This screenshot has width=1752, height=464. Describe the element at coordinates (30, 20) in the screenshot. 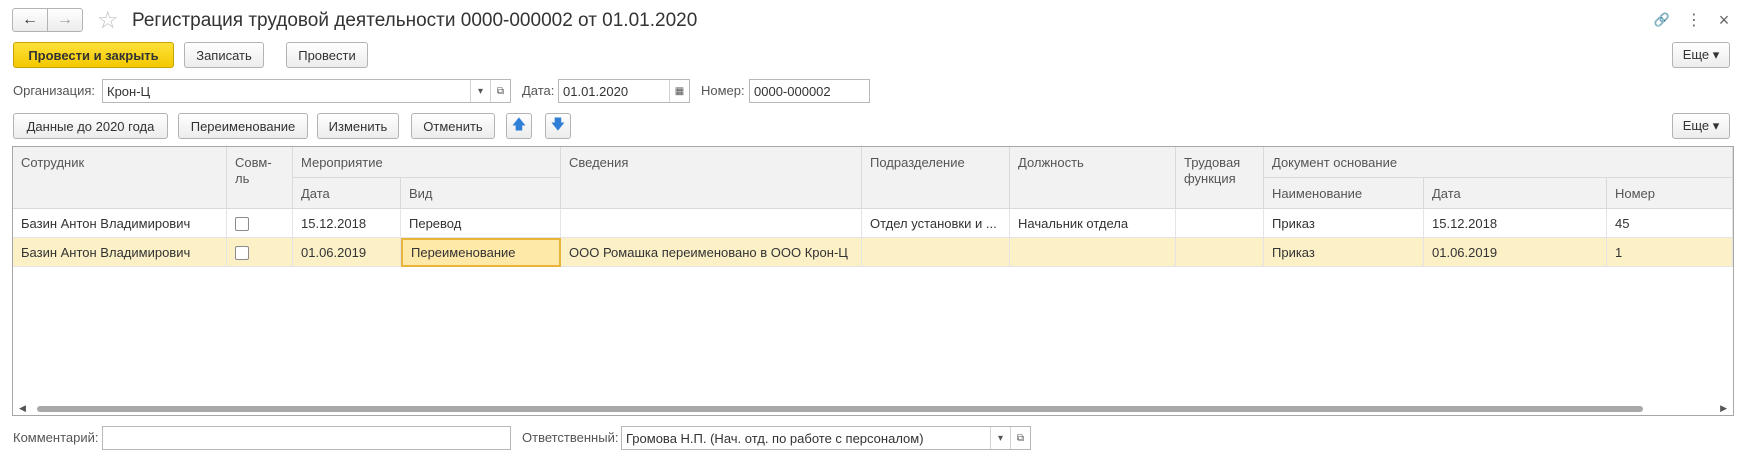

I see `back-button: ←` at that location.